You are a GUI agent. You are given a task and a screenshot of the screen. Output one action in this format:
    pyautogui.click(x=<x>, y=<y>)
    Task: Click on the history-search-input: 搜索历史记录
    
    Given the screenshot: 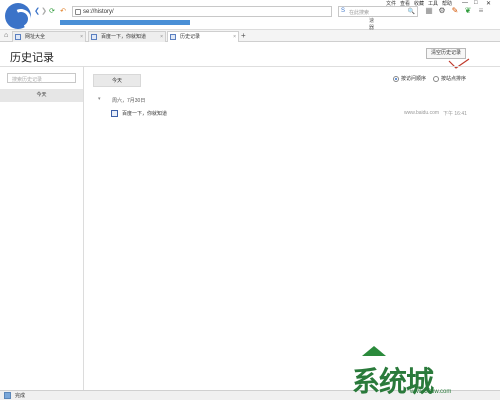 What is the action you would take?
    pyautogui.click(x=41, y=78)
    